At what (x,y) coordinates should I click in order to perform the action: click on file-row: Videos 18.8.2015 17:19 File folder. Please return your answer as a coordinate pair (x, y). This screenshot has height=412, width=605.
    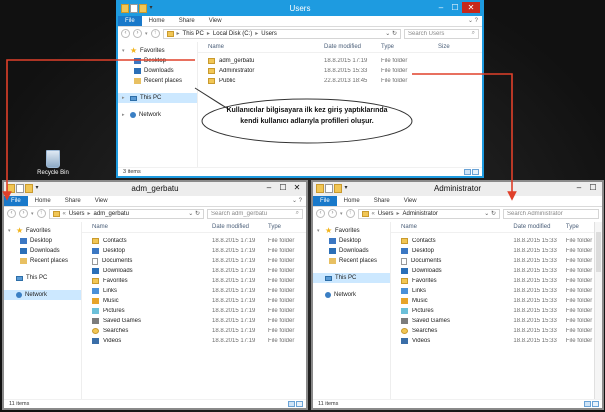
    Looking at the image, I should click on (194, 341).